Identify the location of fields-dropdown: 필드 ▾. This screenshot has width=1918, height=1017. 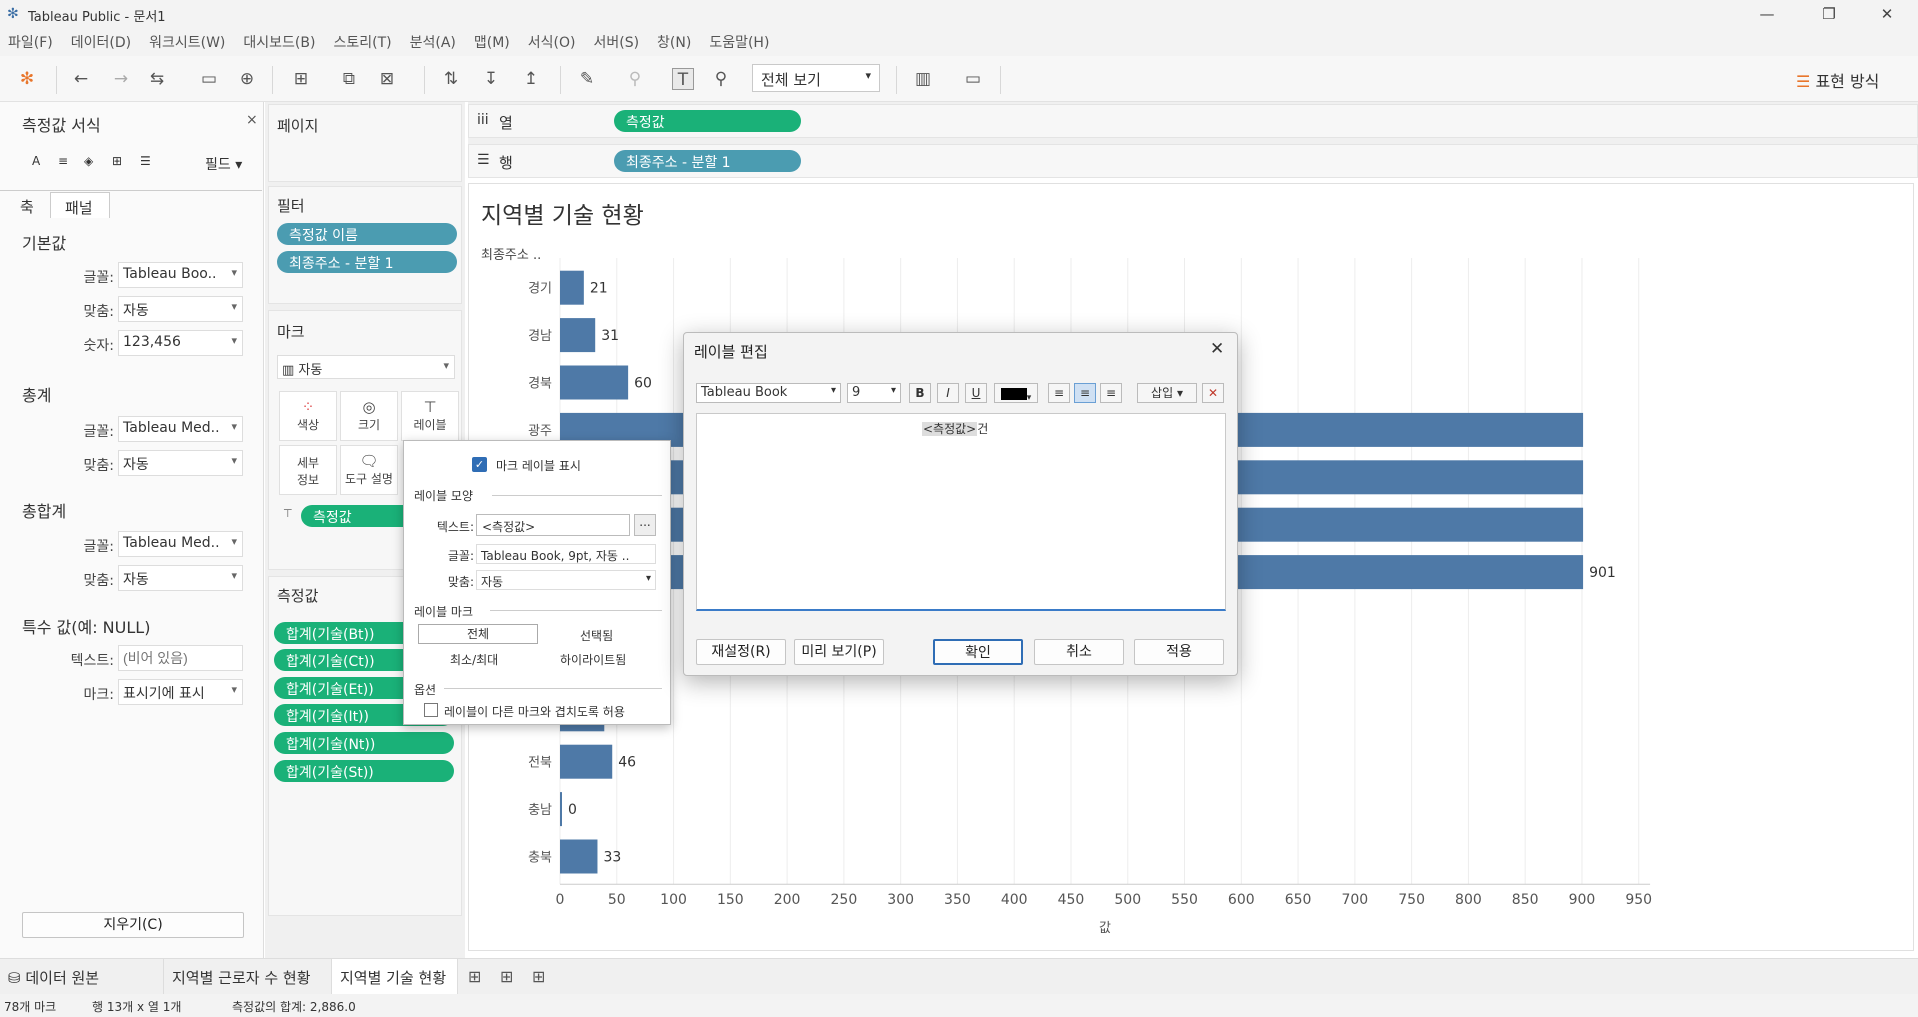
(223, 164).